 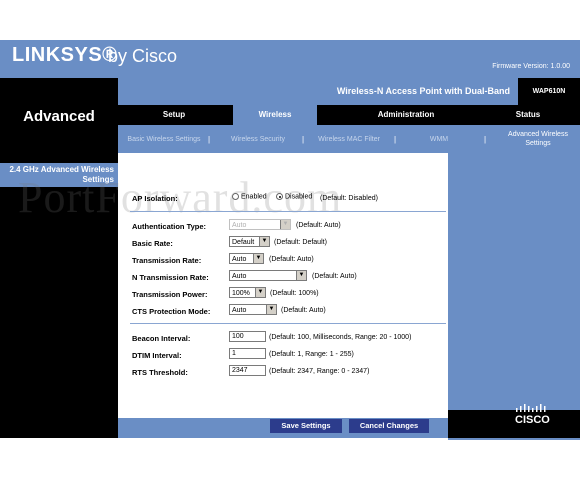 I want to click on model-badge: WAP610N, so click(x=549, y=91).